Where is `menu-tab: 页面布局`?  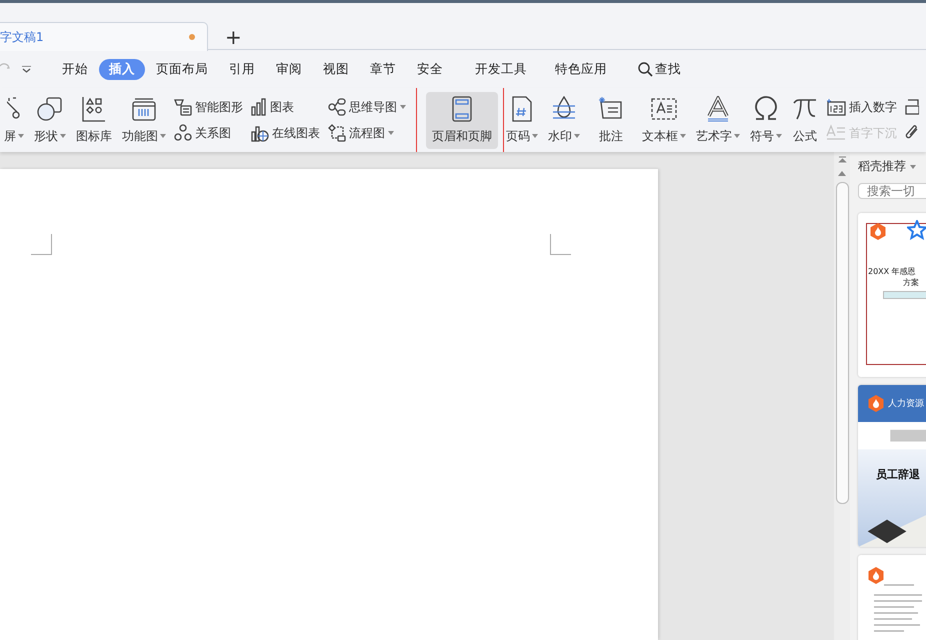
menu-tab: 页面布局 is located at coordinates (182, 69).